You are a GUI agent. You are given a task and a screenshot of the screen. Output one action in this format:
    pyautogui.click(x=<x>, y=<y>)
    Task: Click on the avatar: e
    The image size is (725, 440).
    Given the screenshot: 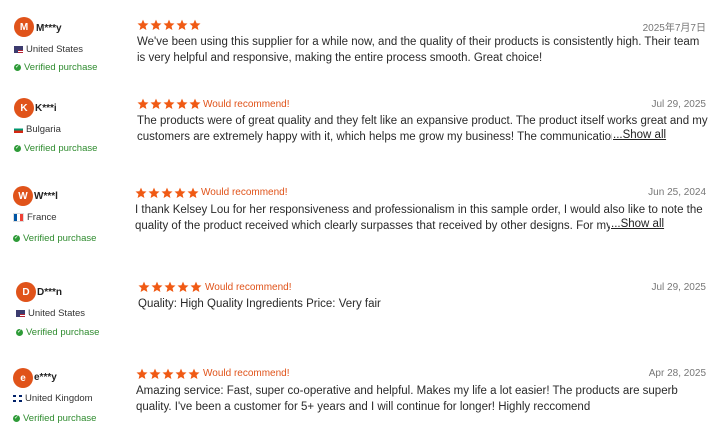 What is the action you would take?
    pyautogui.click(x=23, y=378)
    